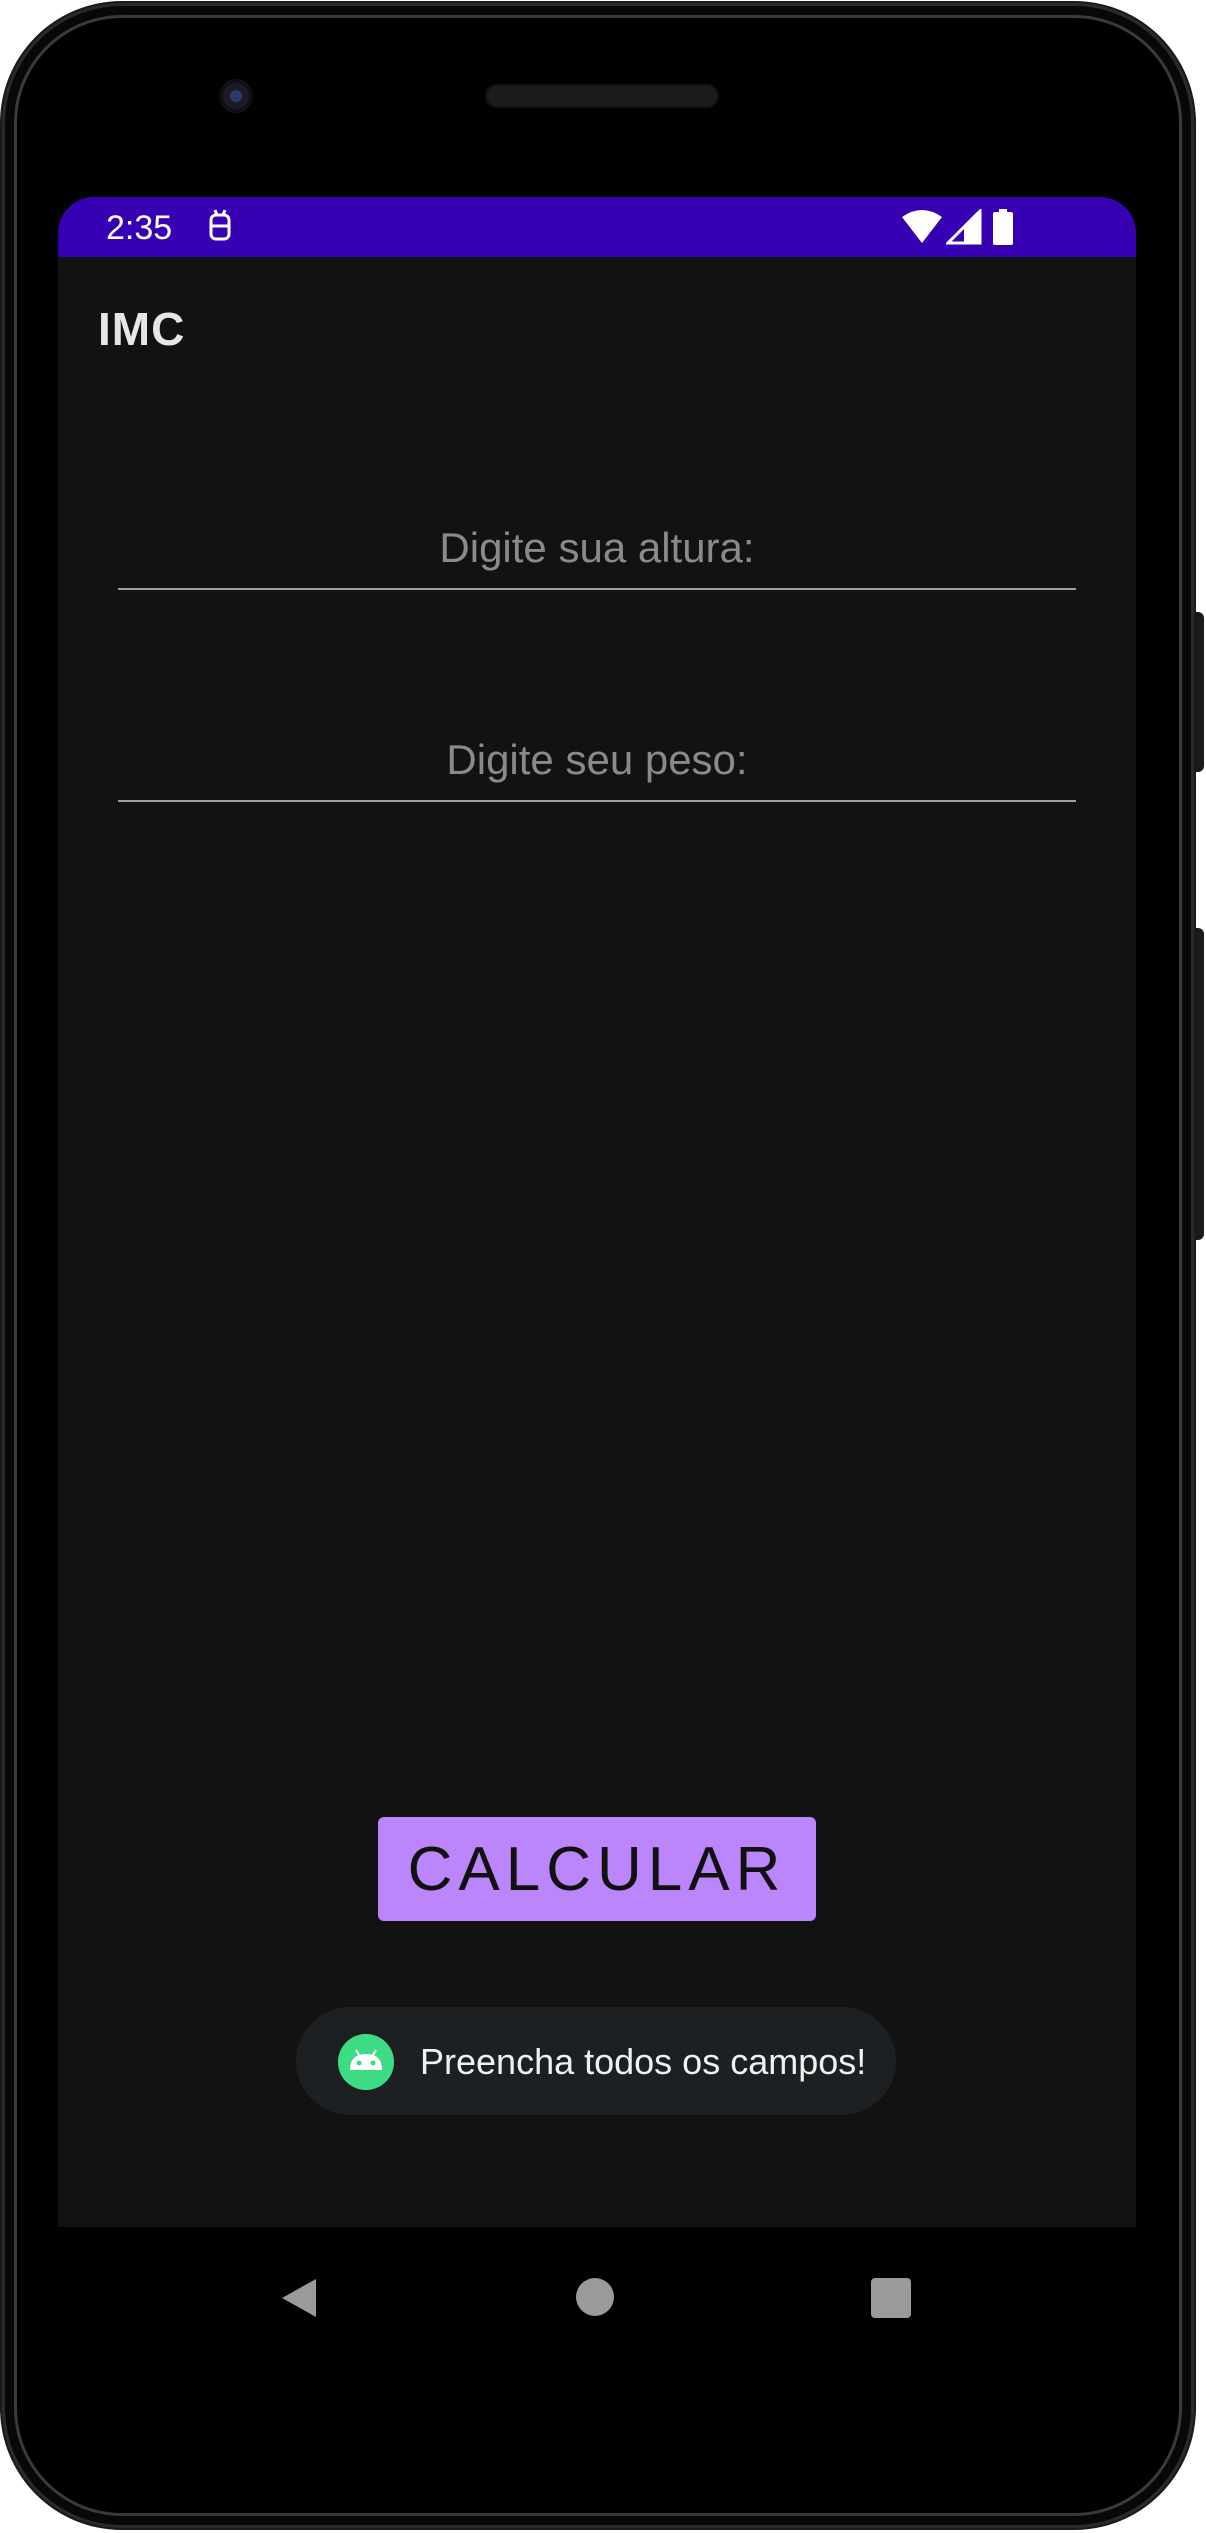 The width and height of the screenshot is (1206, 2533). I want to click on height-field, so click(597, 549).